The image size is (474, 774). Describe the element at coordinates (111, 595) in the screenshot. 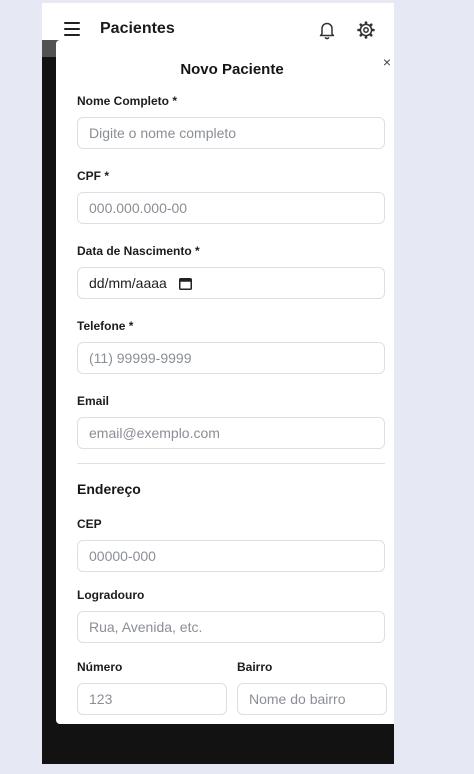

I see `logradouro-label: Logradouro` at that location.